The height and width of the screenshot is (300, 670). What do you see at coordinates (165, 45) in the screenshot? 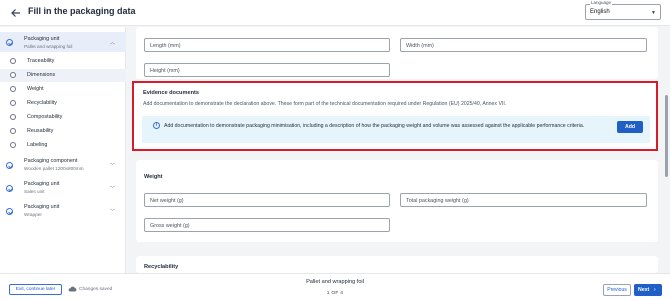
I see `length-label: Length (mm)` at bounding box center [165, 45].